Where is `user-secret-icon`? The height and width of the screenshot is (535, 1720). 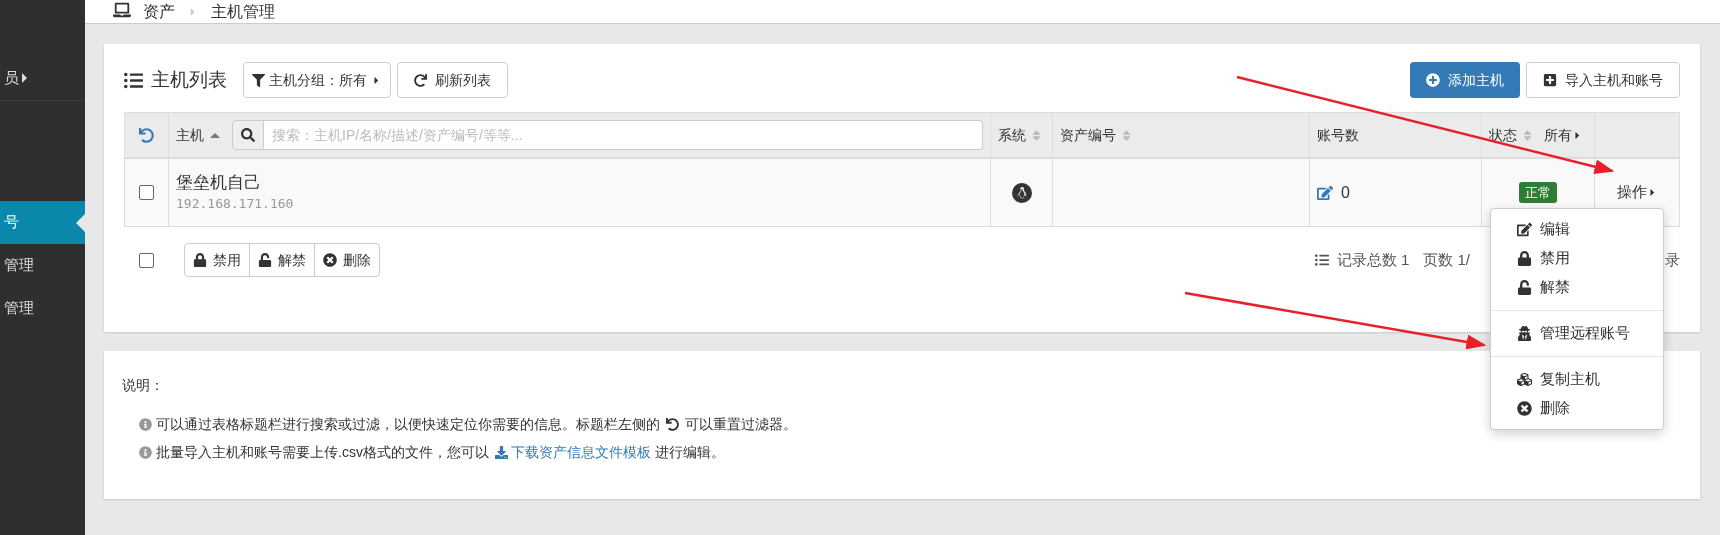
user-secret-icon is located at coordinates (1524, 333).